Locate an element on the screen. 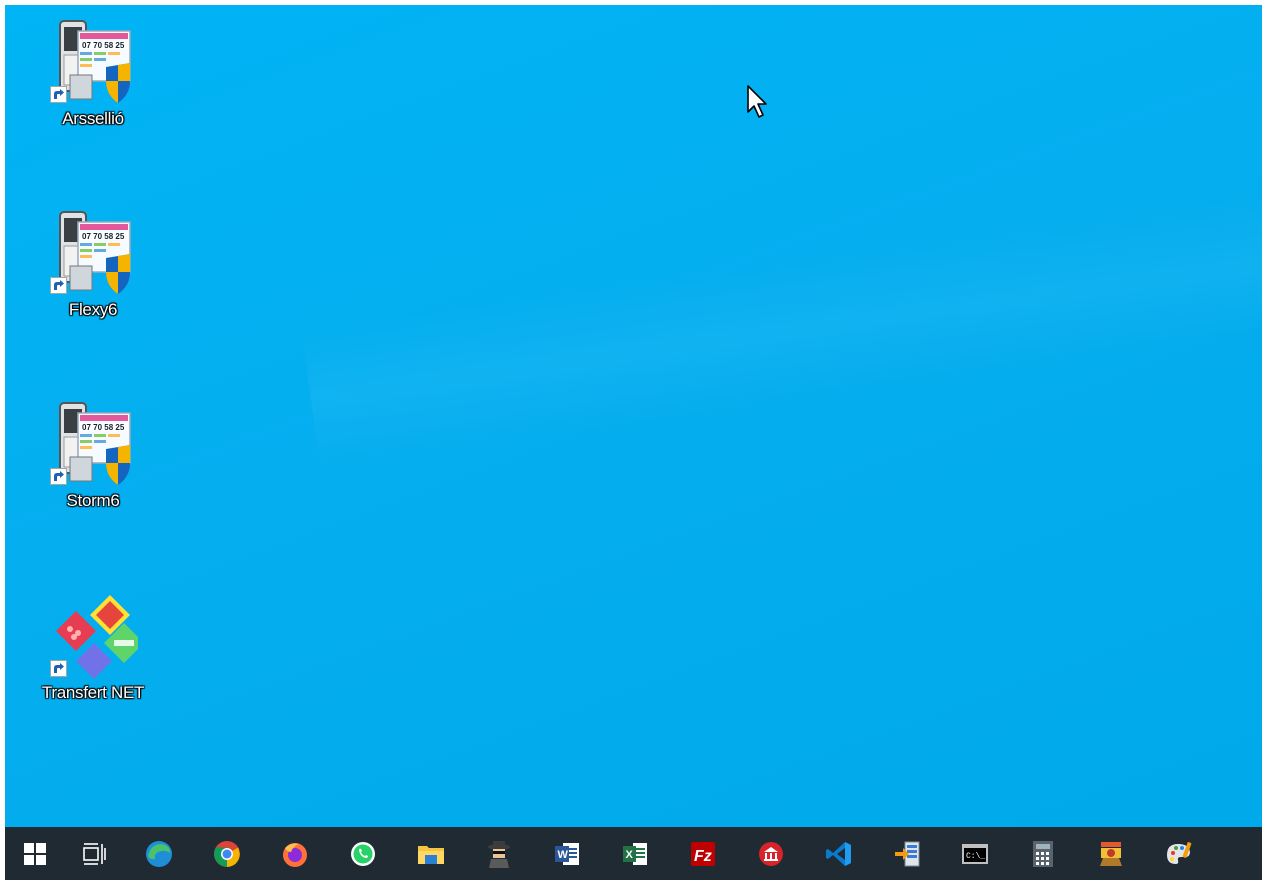  firefox-button is located at coordinates (295, 853).